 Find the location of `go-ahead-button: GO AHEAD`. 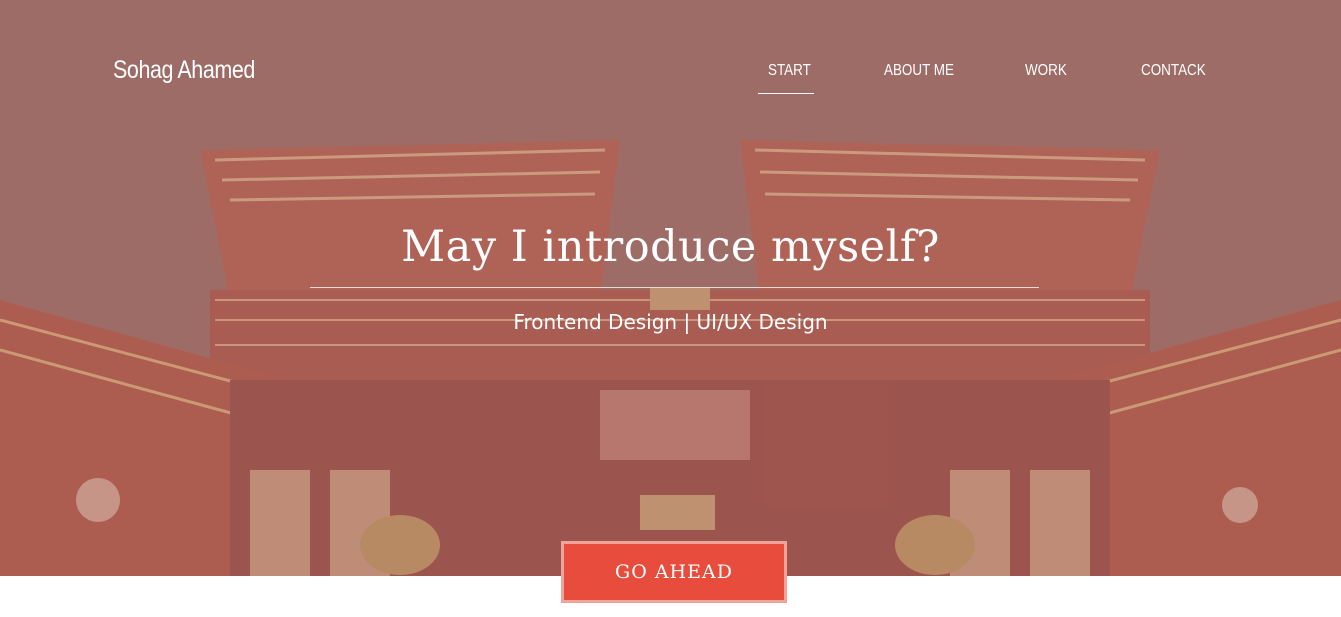

go-ahead-button: GO AHEAD is located at coordinates (674, 572).